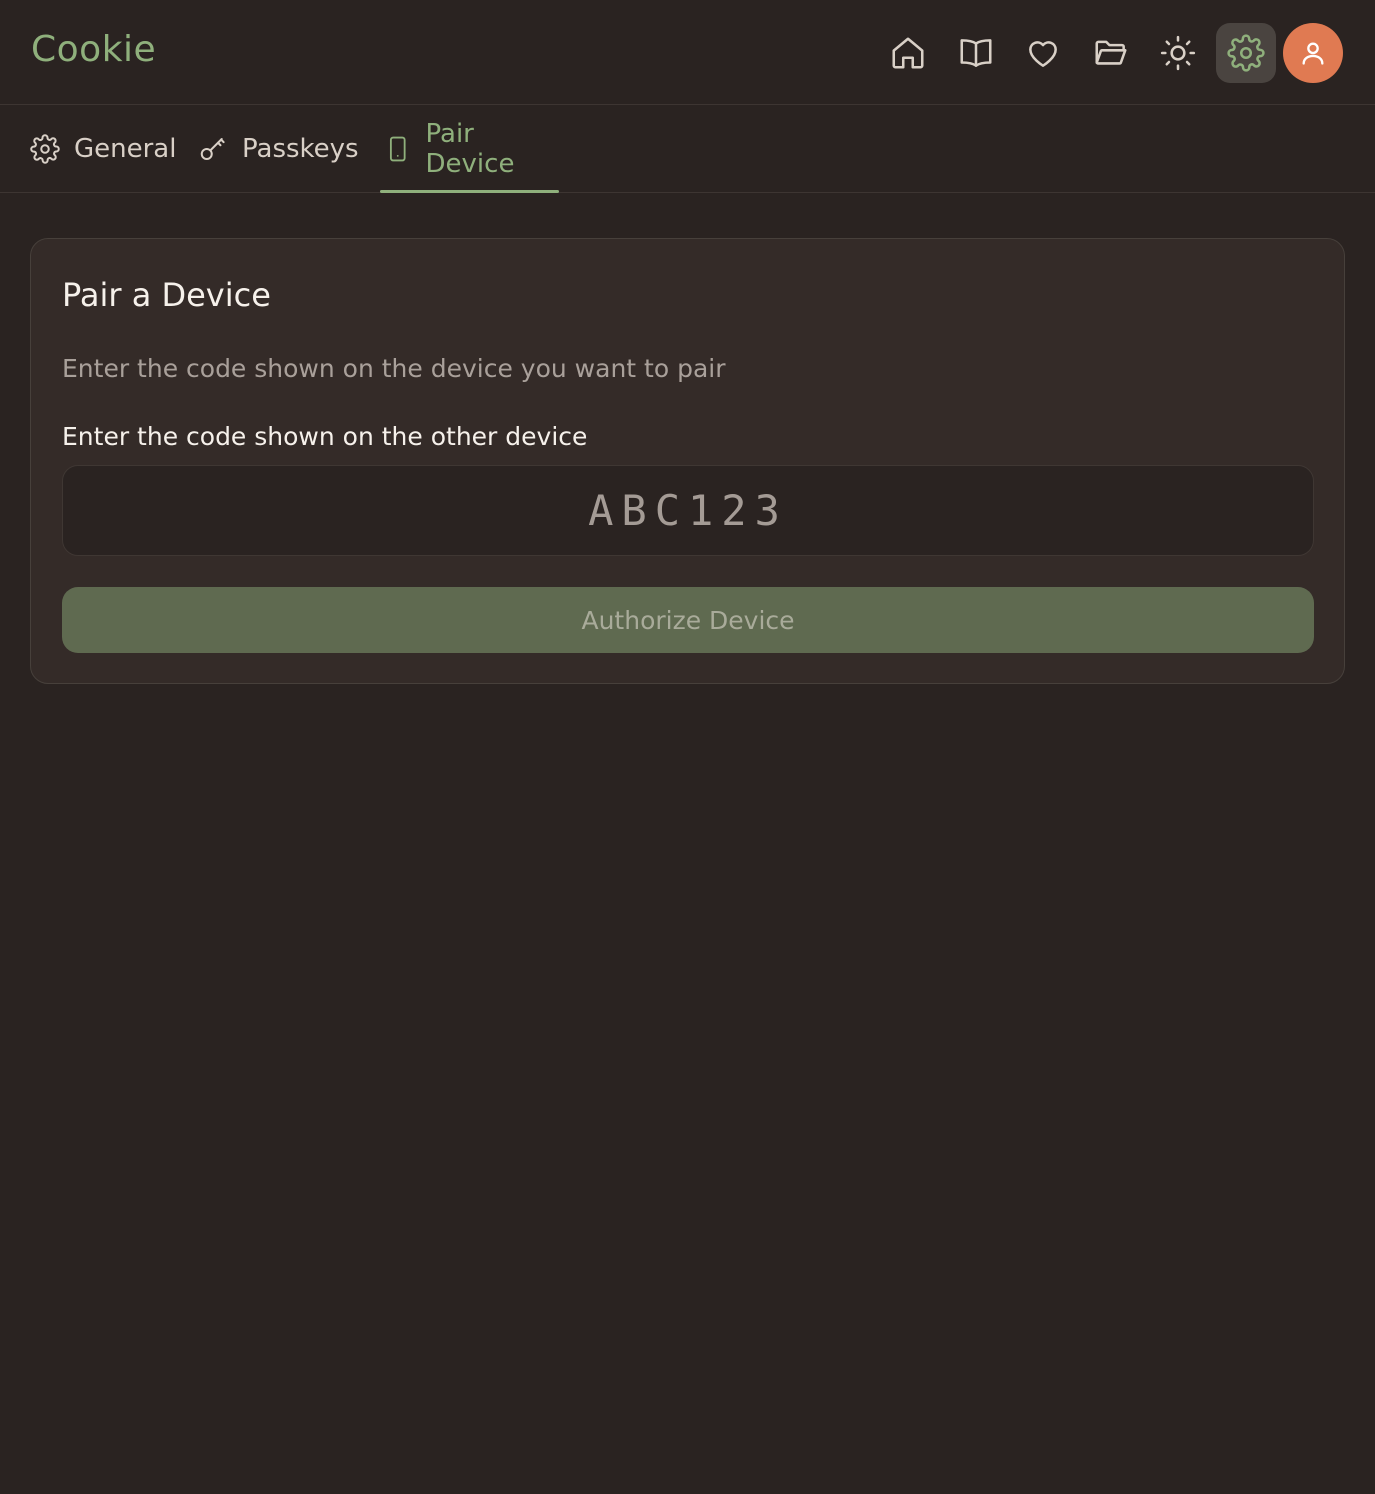  I want to click on home-icon, so click(908, 53).